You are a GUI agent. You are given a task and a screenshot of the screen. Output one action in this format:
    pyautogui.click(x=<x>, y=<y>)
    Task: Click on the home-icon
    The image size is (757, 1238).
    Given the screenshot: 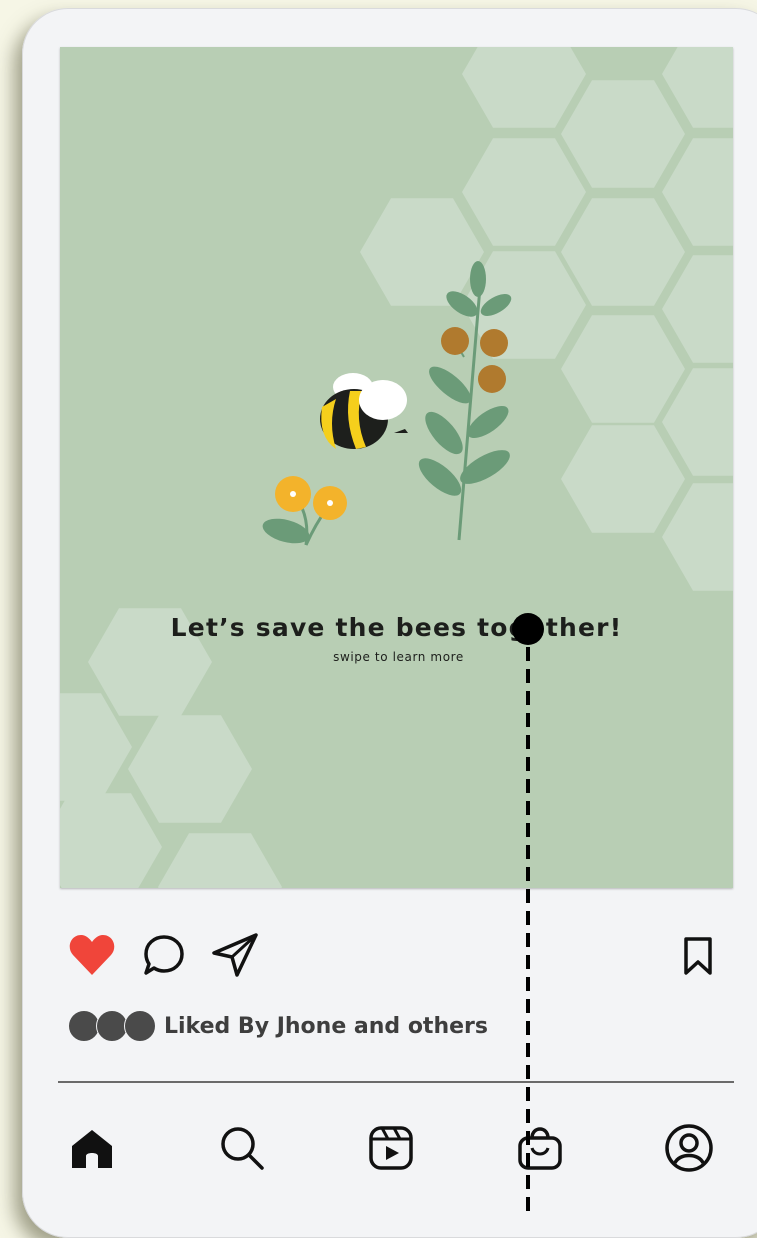 What is the action you would take?
    pyautogui.click(x=92, y=1149)
    